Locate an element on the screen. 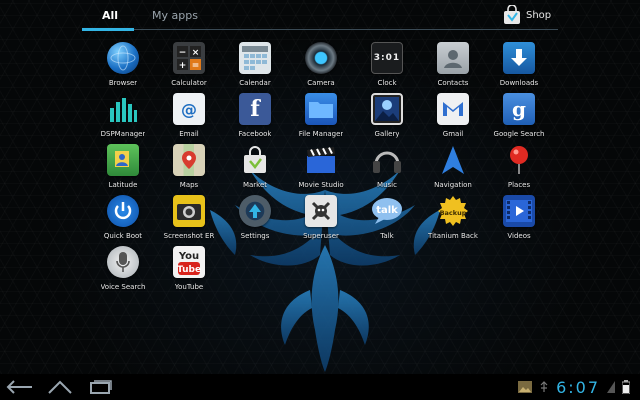  contacts-icon is located at coordinates (453, 58).